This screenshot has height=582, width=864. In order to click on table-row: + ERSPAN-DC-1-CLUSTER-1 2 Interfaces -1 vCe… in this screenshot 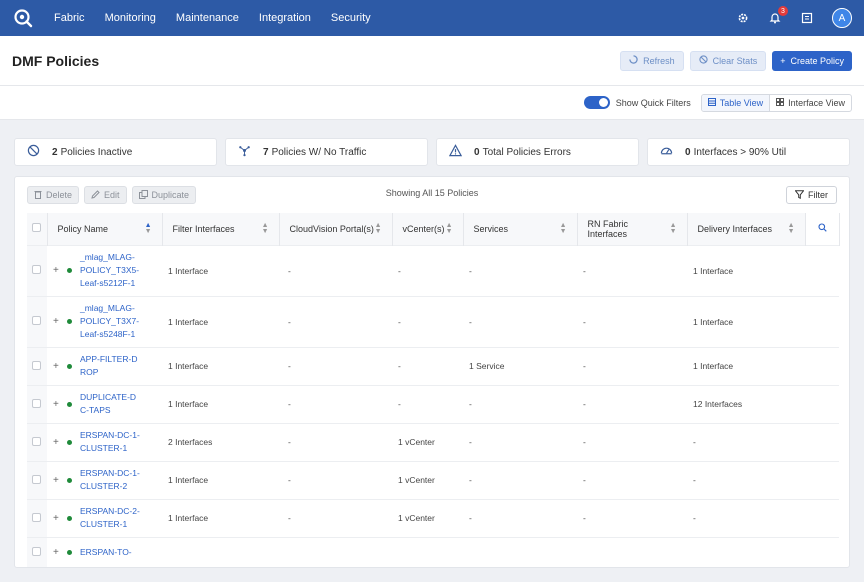, I will do `click(433, 441)`.